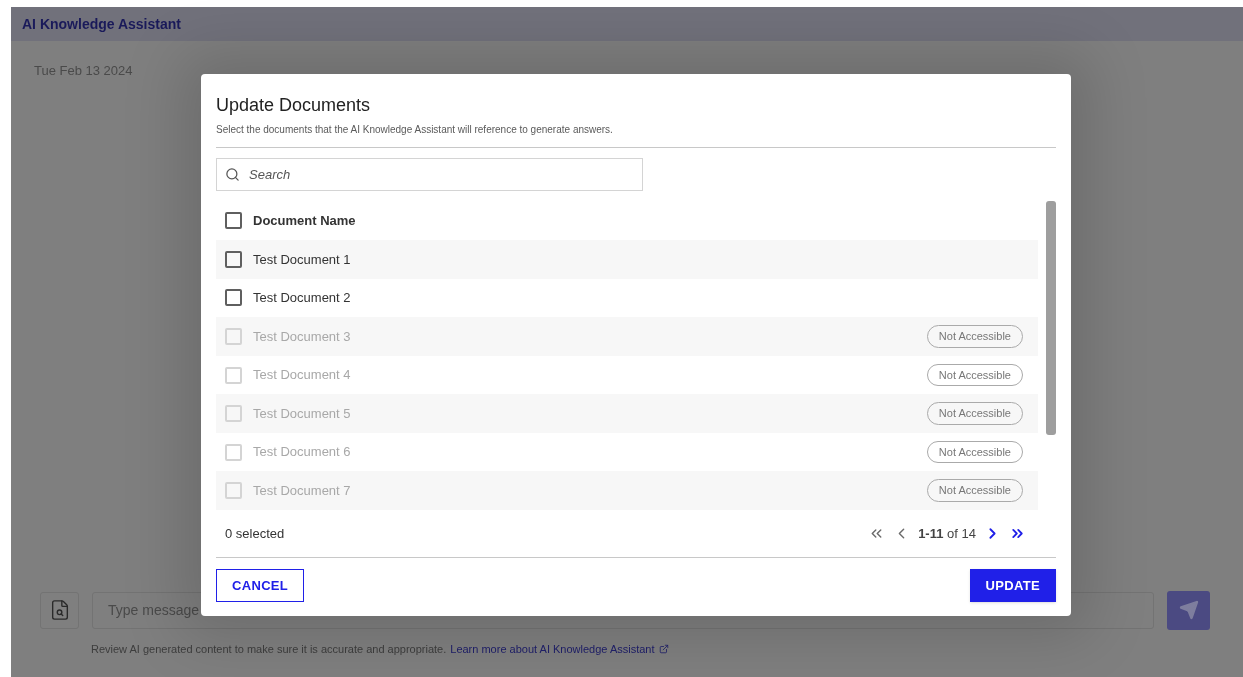  What do you see at coordinates (663, 648) in the screenshot?
I see `external-link-icon` at bounding box center [663, 648].